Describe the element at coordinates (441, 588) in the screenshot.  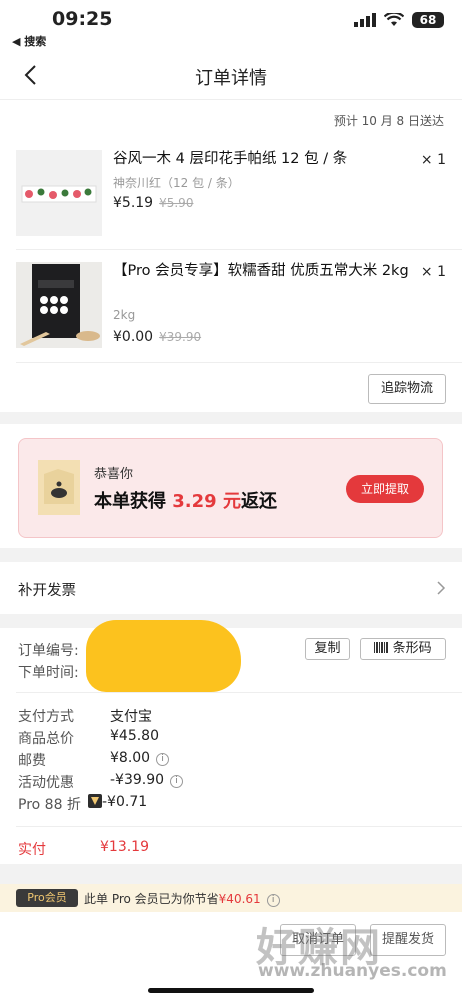
I see `chevron-right-icon` at that location.